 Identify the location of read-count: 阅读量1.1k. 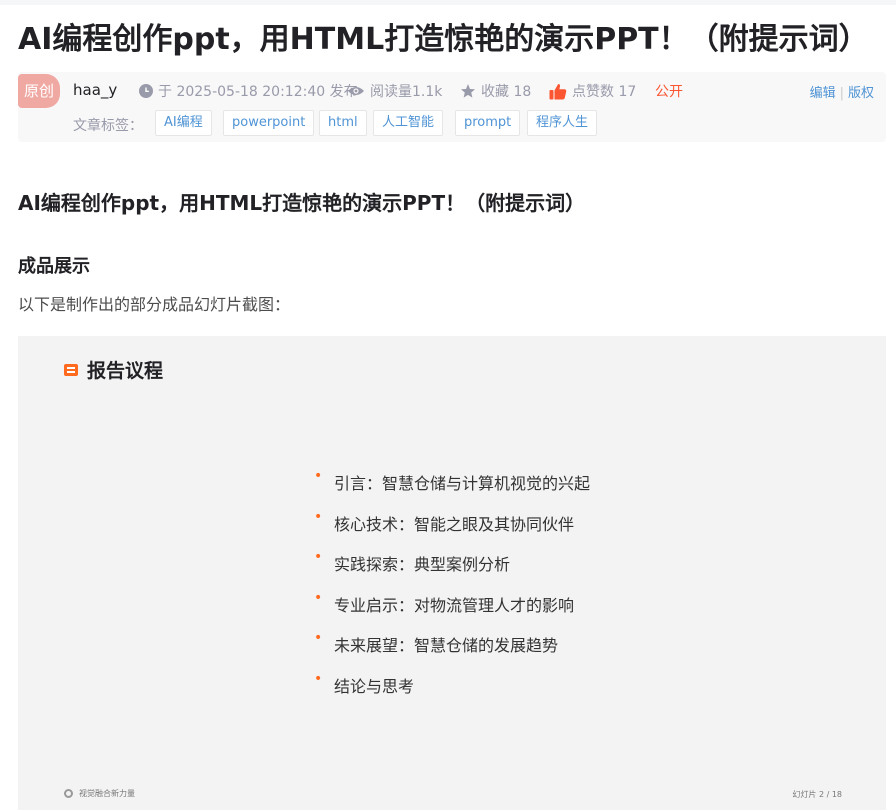
(394, 91).